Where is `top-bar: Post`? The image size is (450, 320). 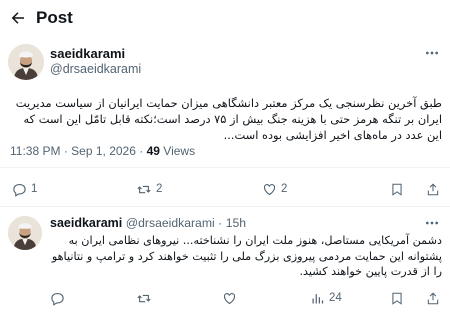 top-bar: Post is located at coordinates (225, 18).